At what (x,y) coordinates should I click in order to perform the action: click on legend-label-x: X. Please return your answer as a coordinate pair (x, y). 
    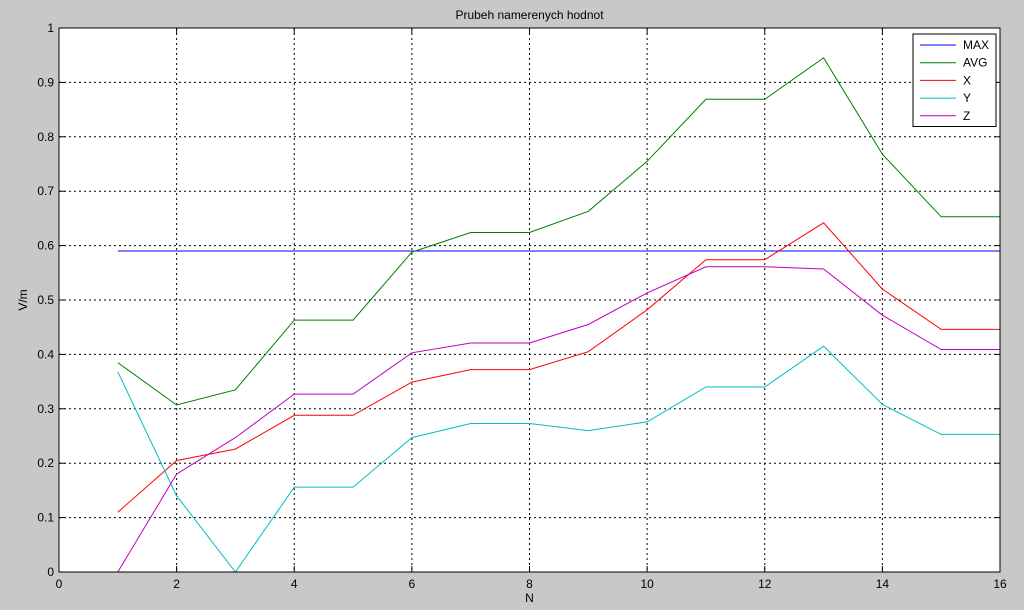
    Looking at the image, I should click on (967, 80).